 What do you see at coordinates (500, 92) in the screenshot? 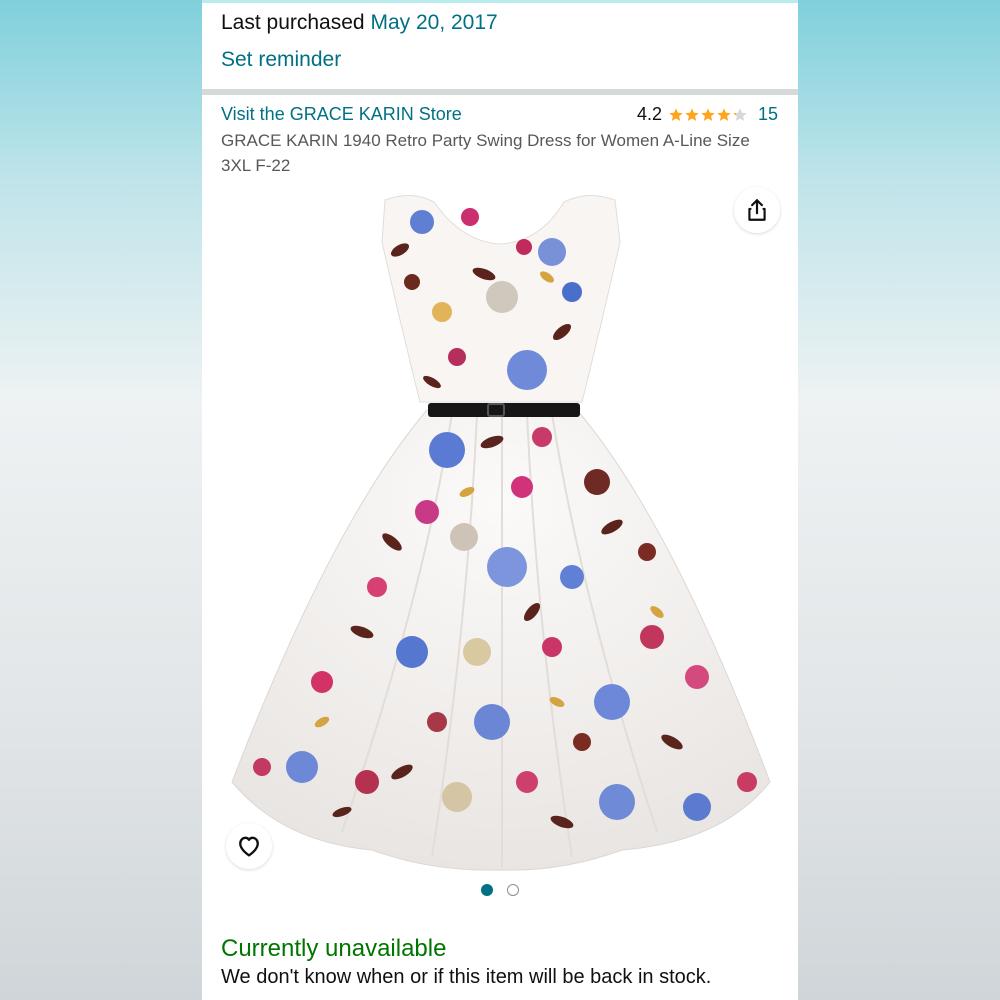
I see `section-divider` at bounding box center [500, 92].